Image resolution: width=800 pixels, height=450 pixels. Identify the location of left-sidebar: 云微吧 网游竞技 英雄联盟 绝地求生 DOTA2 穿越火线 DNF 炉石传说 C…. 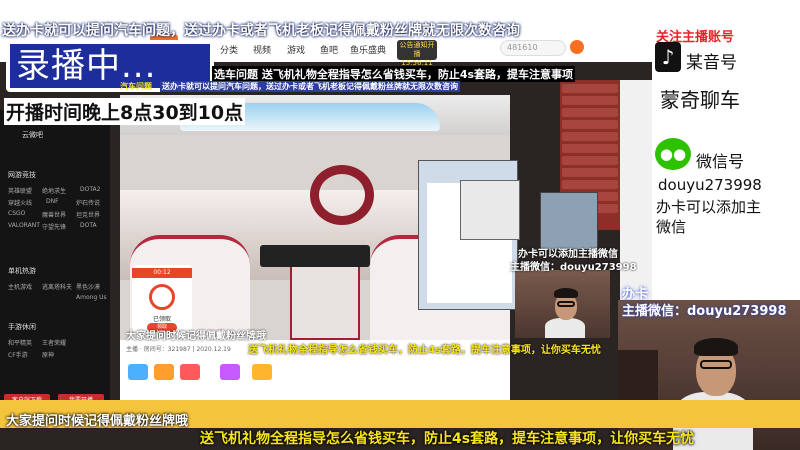
(55, 260).